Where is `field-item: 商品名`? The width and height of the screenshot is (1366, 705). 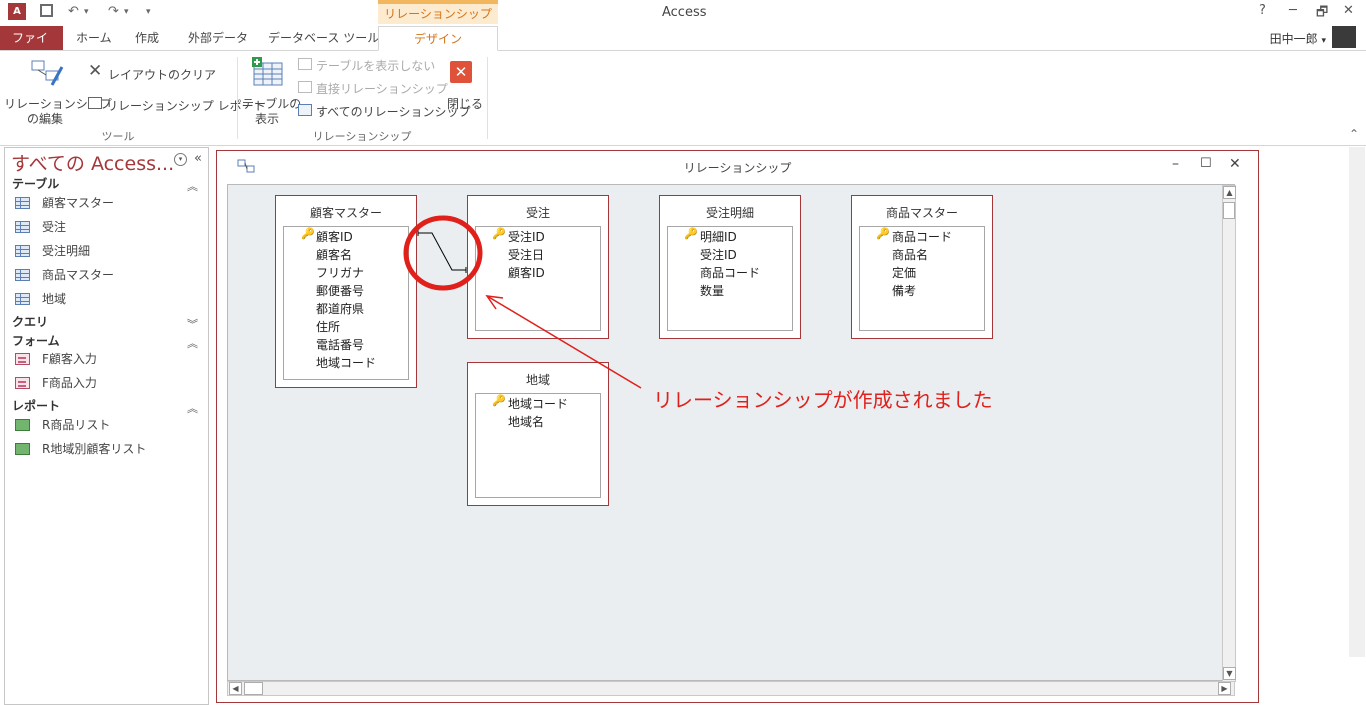 field-item: 商品名 is located at coordinates (910, 254).